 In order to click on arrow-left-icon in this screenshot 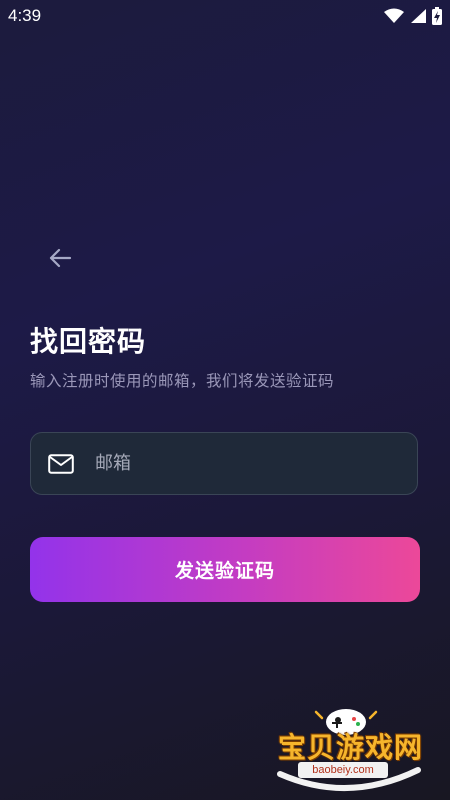, I will do `click(60, 258)`.